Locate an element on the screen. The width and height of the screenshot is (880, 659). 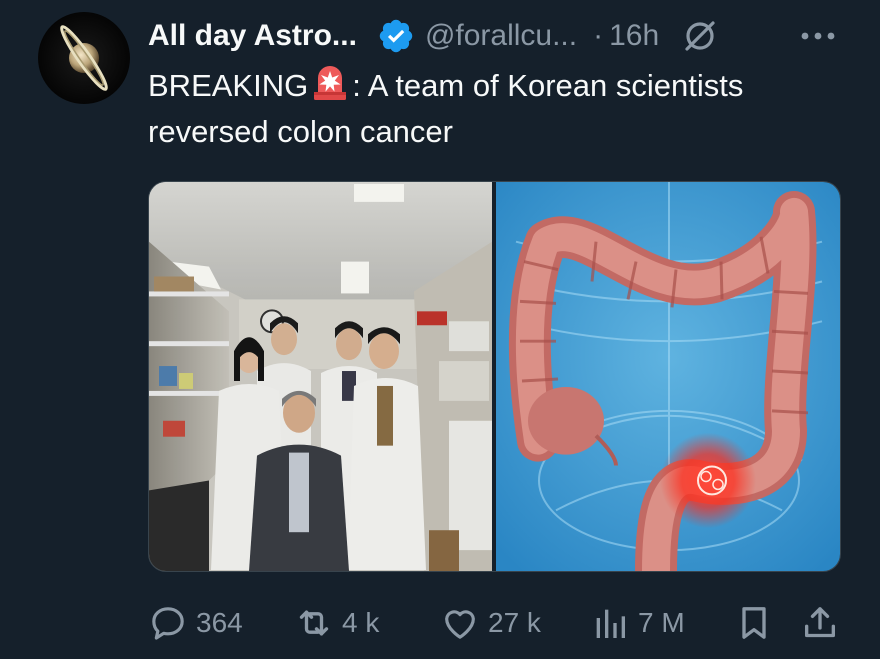
retweet-count: 4 k is located at coordinates (361, 622).